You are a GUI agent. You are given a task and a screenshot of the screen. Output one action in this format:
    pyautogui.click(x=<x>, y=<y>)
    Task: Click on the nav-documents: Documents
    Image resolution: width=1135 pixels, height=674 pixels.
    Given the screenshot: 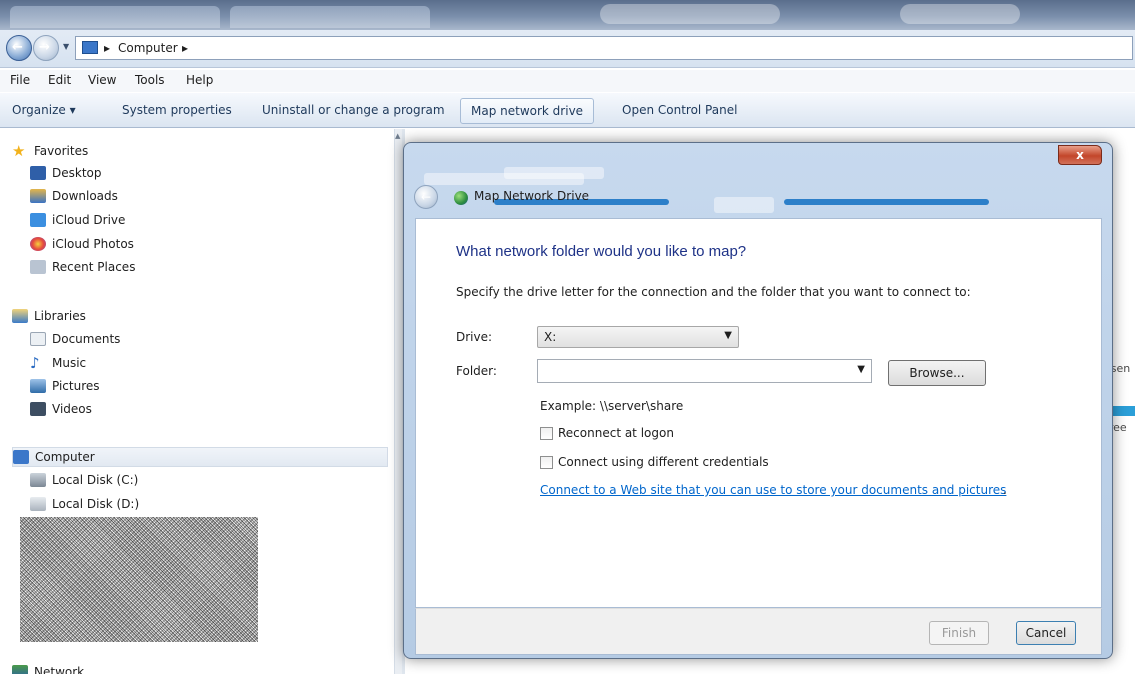 What is the action you would take?
    pyautogui.click(x=75, y=339)
    